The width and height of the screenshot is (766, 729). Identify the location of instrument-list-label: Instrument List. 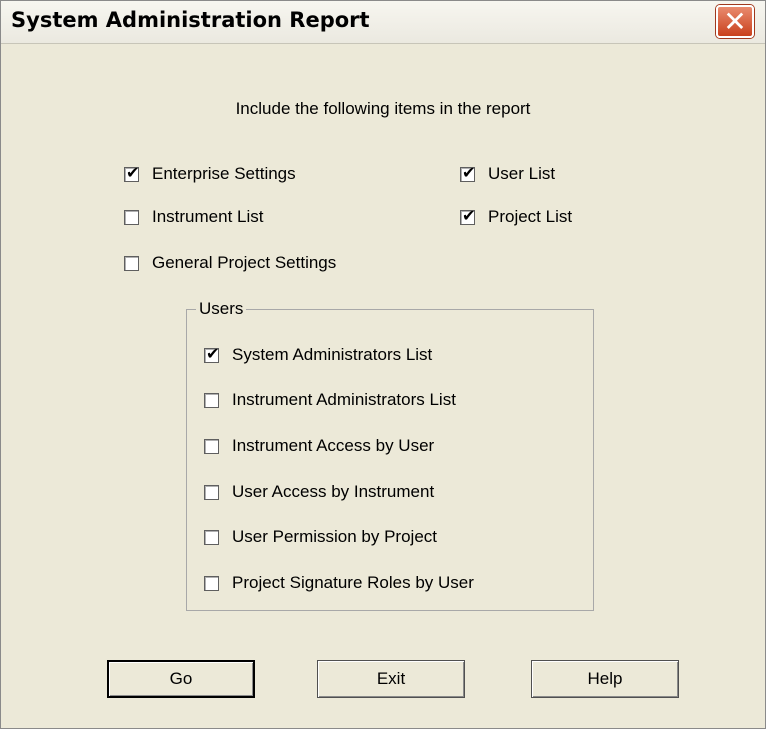
(208, 216).